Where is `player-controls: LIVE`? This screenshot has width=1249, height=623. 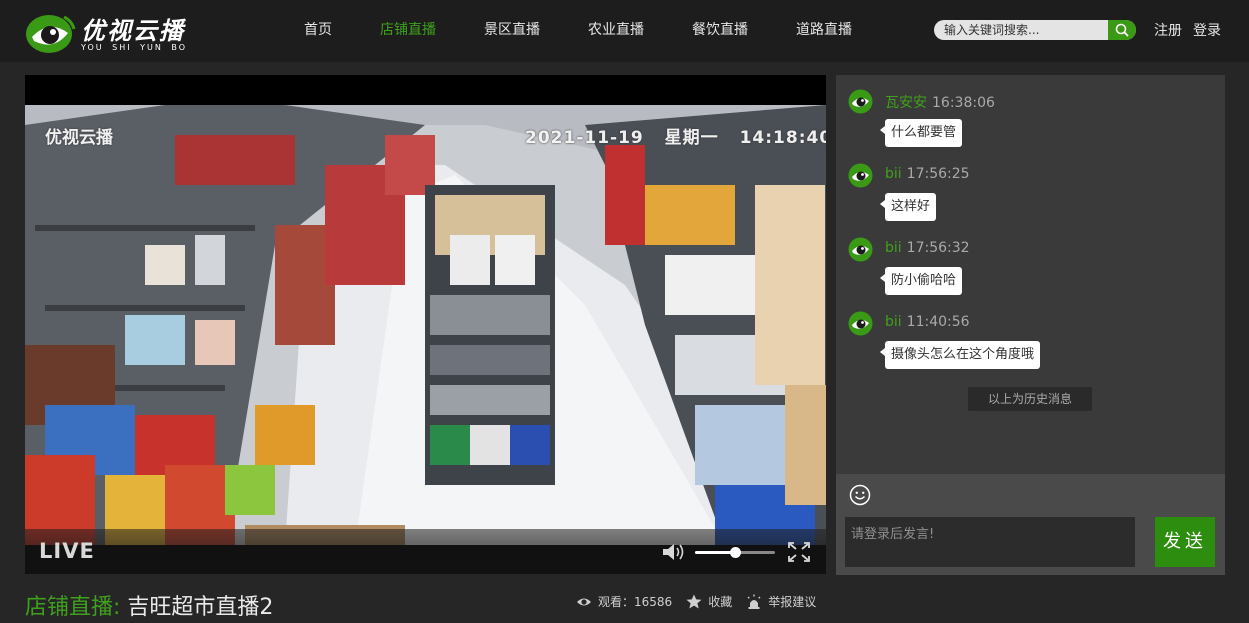 player-controls: LIVE is located at coordinates (425, 551).